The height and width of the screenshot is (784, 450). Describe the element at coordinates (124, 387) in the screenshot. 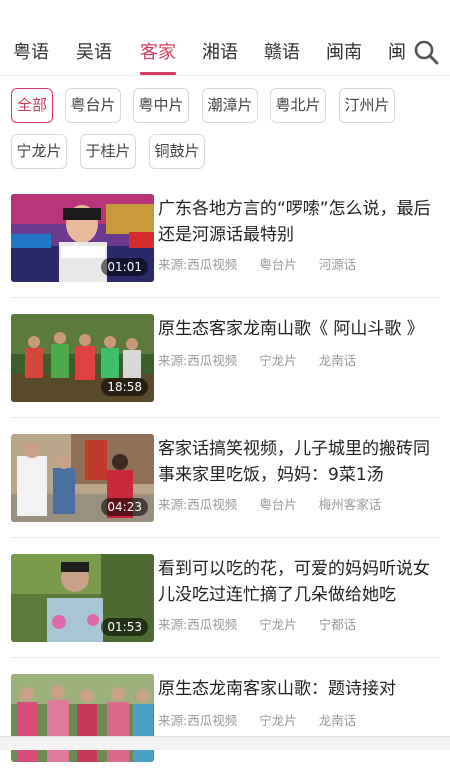

I see `video-duration: 18:58` at that location.